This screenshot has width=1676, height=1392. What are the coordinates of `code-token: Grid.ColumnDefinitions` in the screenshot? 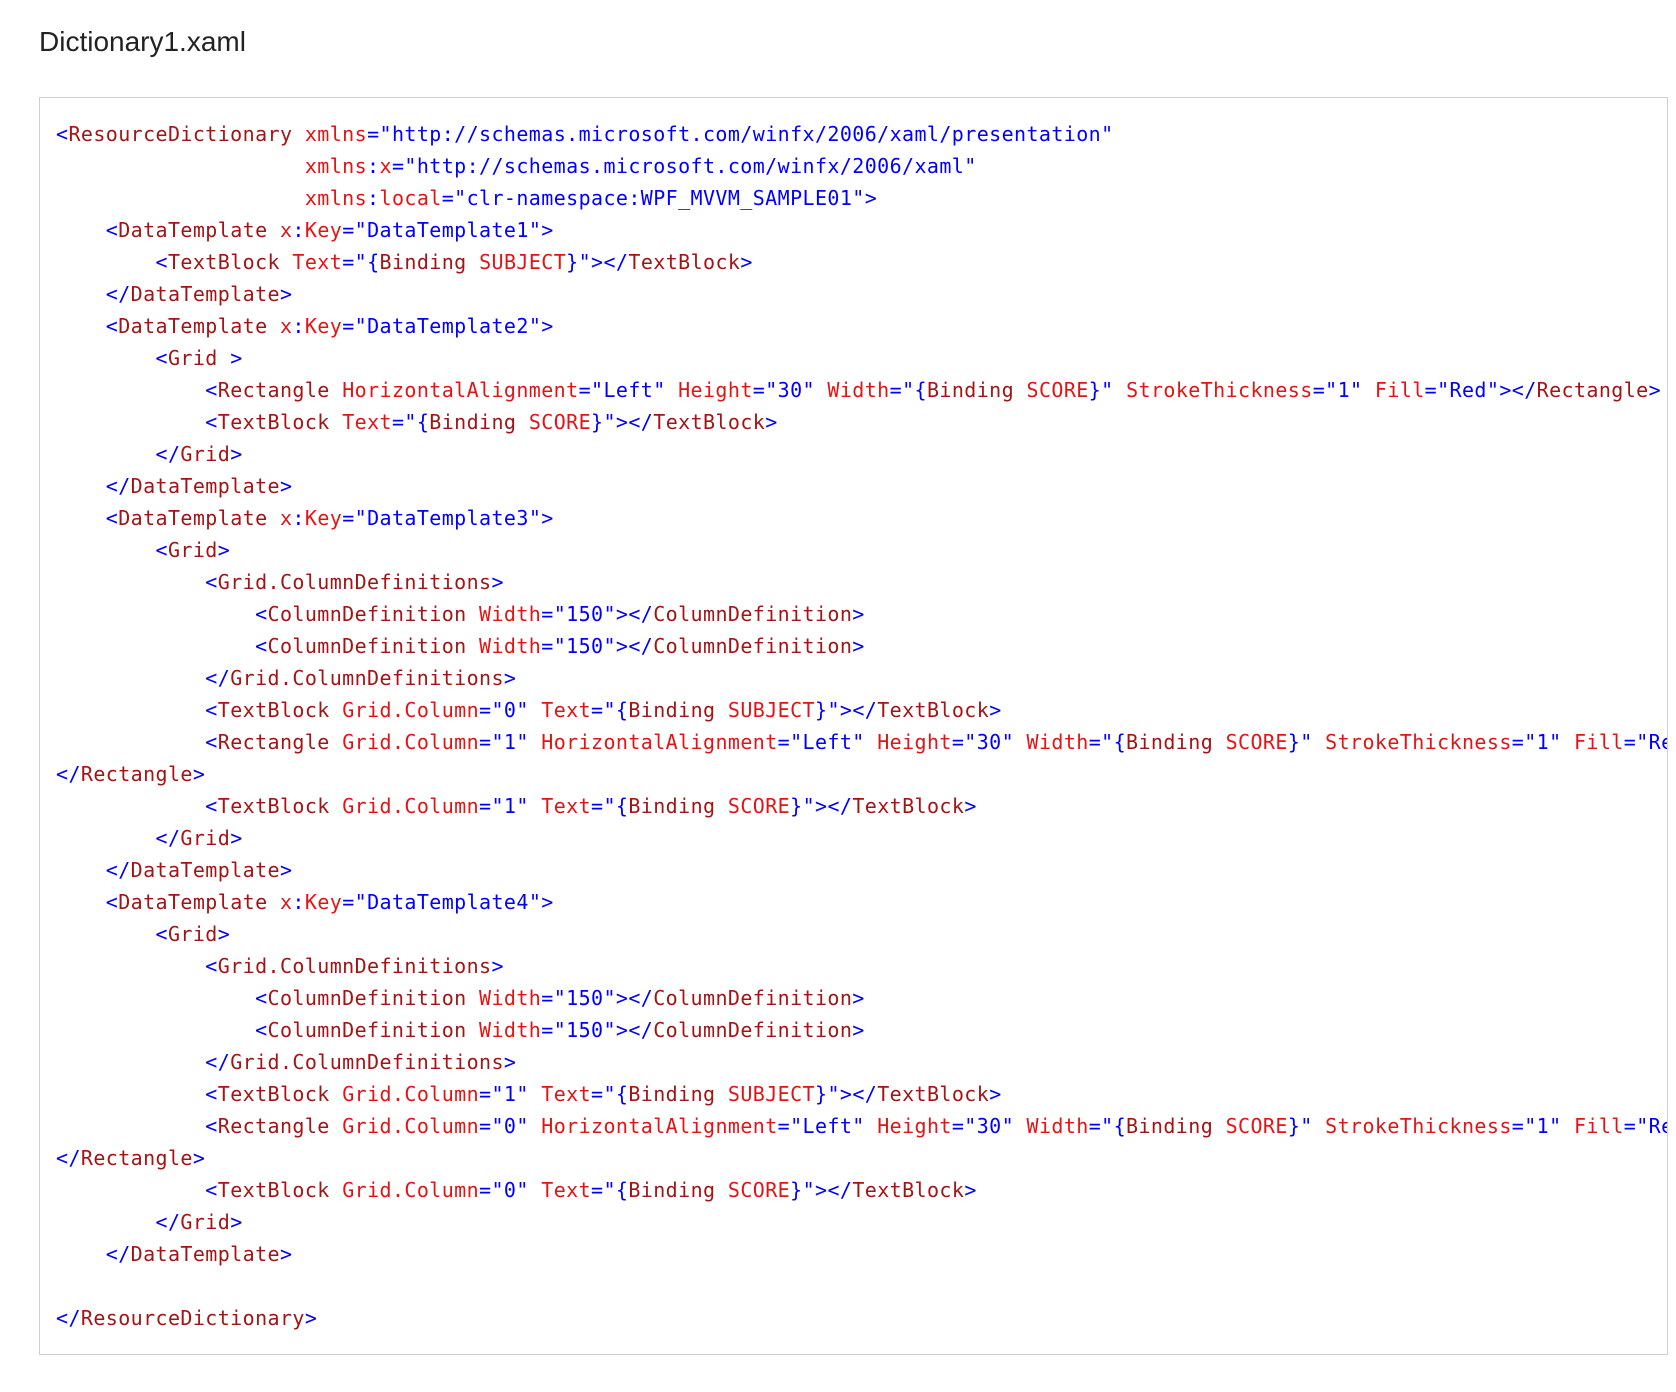 It's located at (354, 966).